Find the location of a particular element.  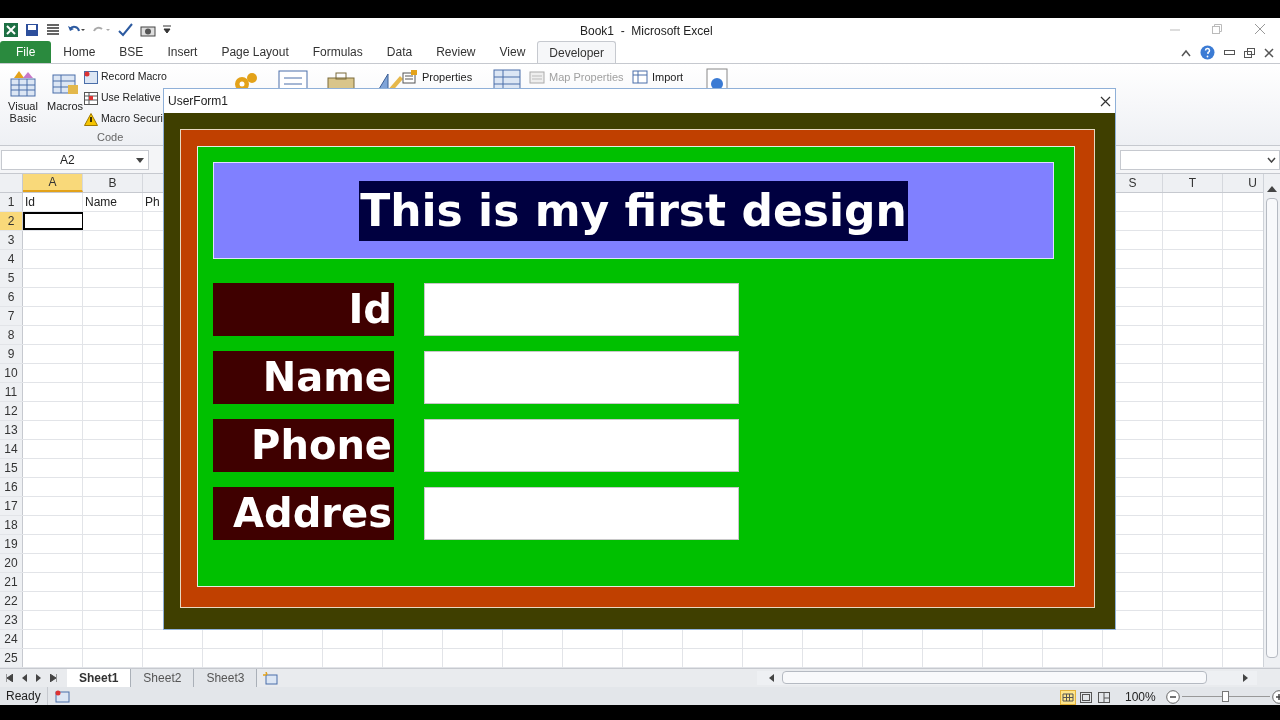

row-header: 16 is located at coordinates (11, 487).